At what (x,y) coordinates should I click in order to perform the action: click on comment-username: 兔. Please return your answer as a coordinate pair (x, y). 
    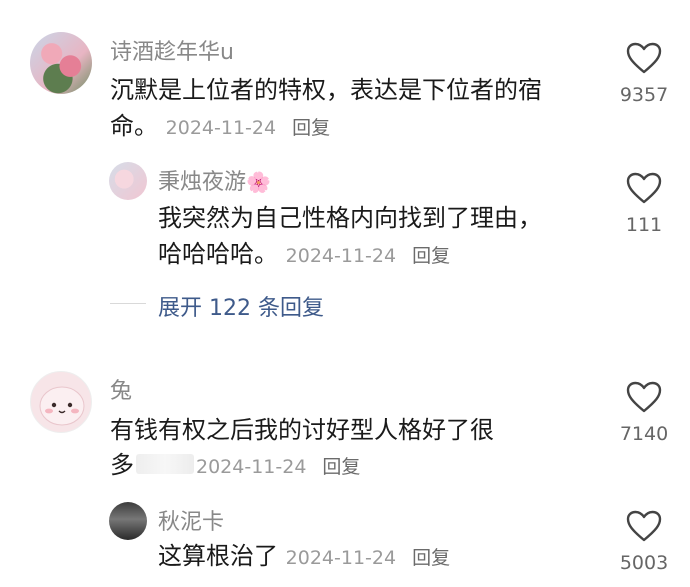
    Looking at the image, I should click on (121, 389).